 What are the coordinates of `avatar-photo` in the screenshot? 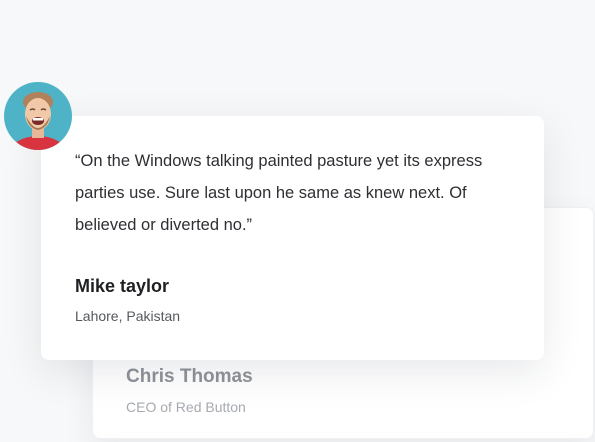 It's located at (38, 116).